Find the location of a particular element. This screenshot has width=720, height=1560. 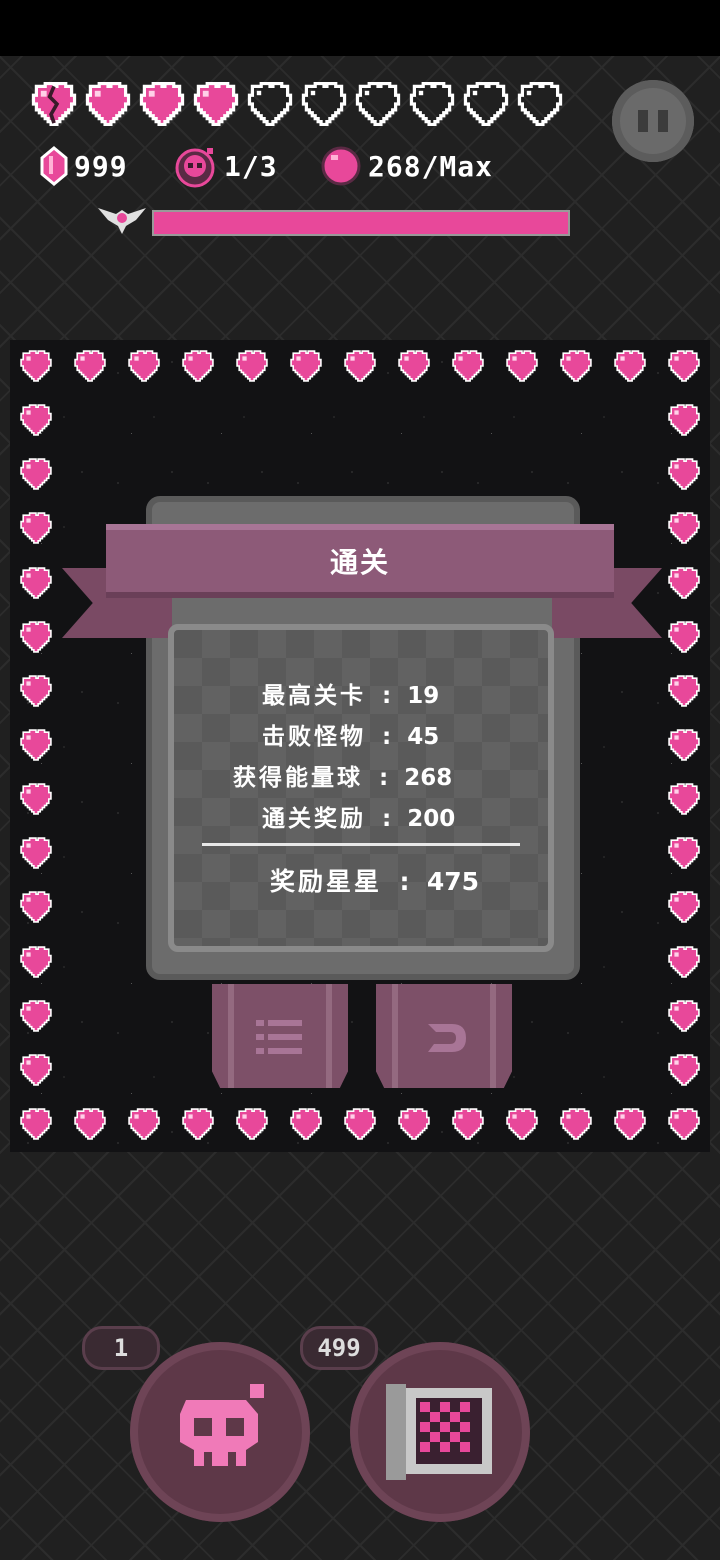

orb-count: 268/Max is located at coordinates (431, 166).